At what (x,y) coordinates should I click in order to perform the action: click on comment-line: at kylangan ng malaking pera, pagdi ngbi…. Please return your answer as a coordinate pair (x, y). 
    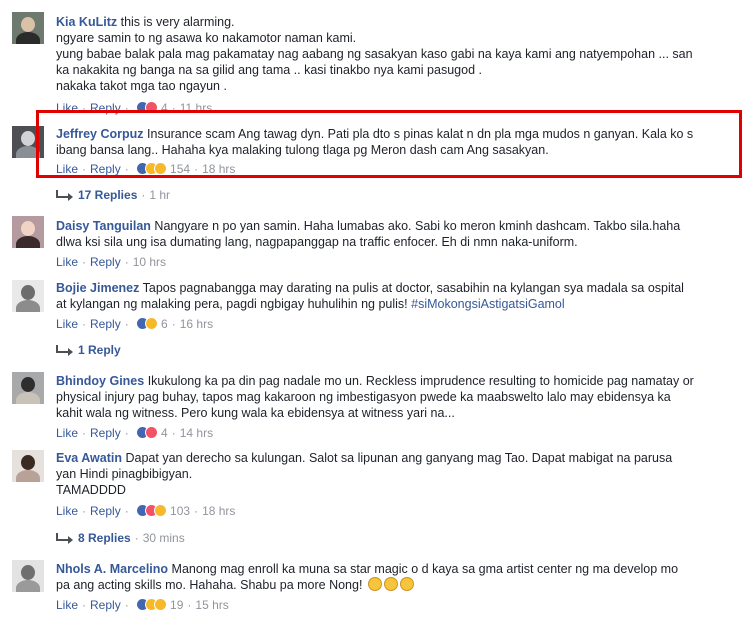
    Looking at the image, I should click on (310, 304).